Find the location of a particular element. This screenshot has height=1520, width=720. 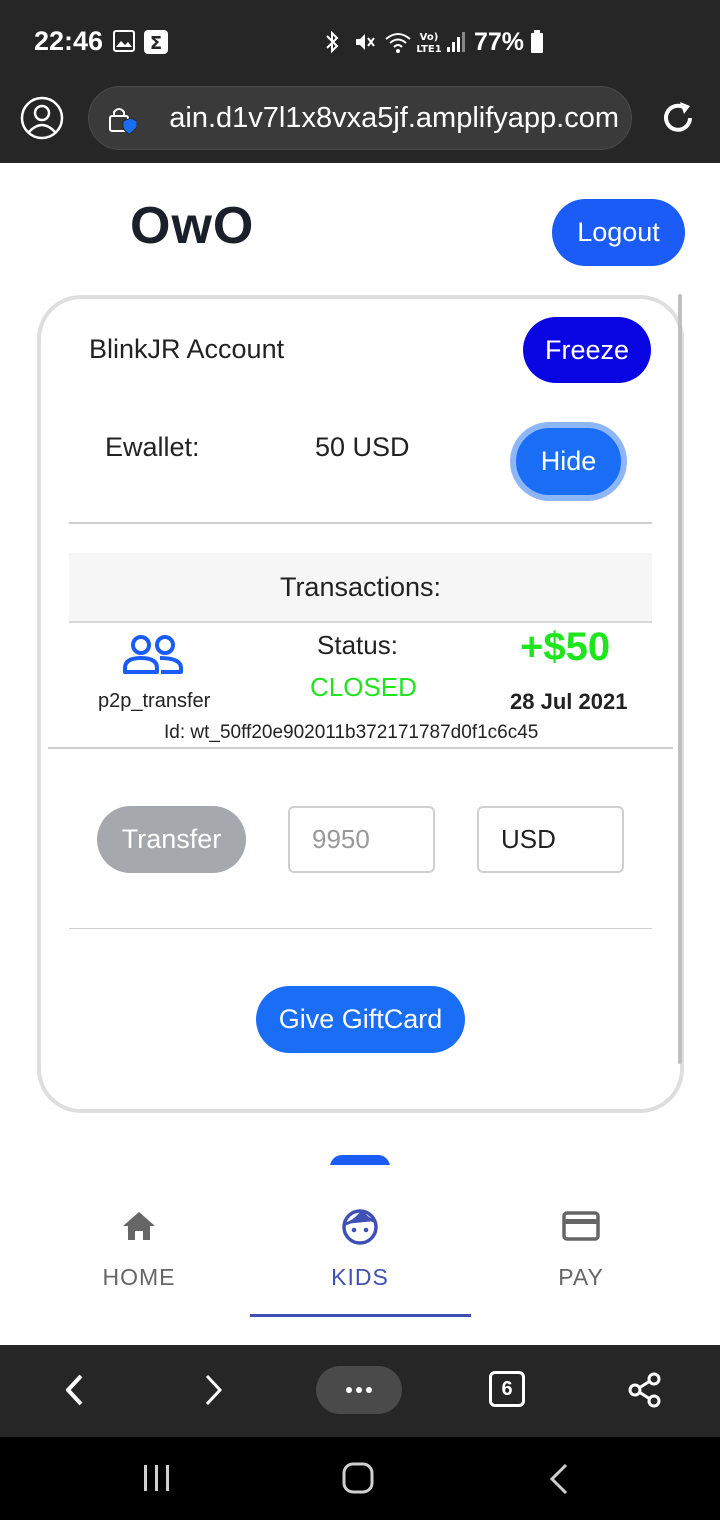

credit-card-icon is located at coordinates (581, 1226).